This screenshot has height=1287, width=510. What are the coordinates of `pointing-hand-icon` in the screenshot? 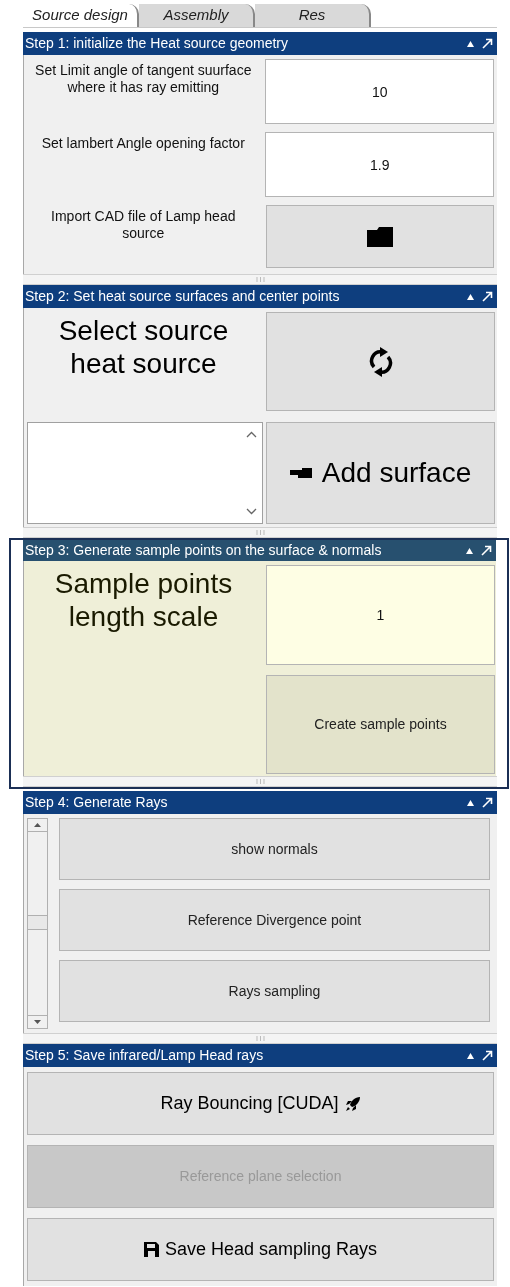 It's located at (300, 473).